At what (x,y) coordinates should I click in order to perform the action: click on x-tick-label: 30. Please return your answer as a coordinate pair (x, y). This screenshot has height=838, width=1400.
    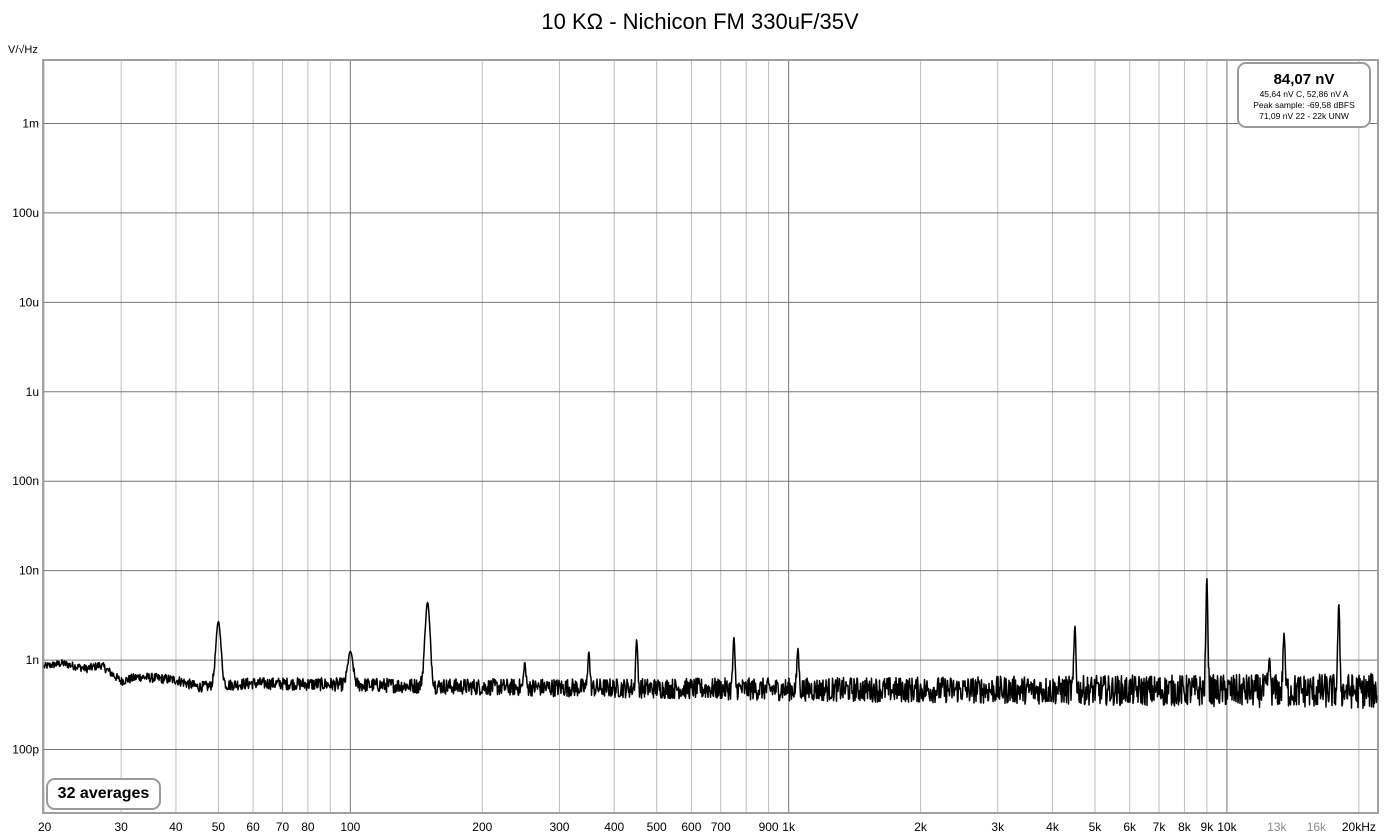
    Looking at the image, I should click on (121, 827).